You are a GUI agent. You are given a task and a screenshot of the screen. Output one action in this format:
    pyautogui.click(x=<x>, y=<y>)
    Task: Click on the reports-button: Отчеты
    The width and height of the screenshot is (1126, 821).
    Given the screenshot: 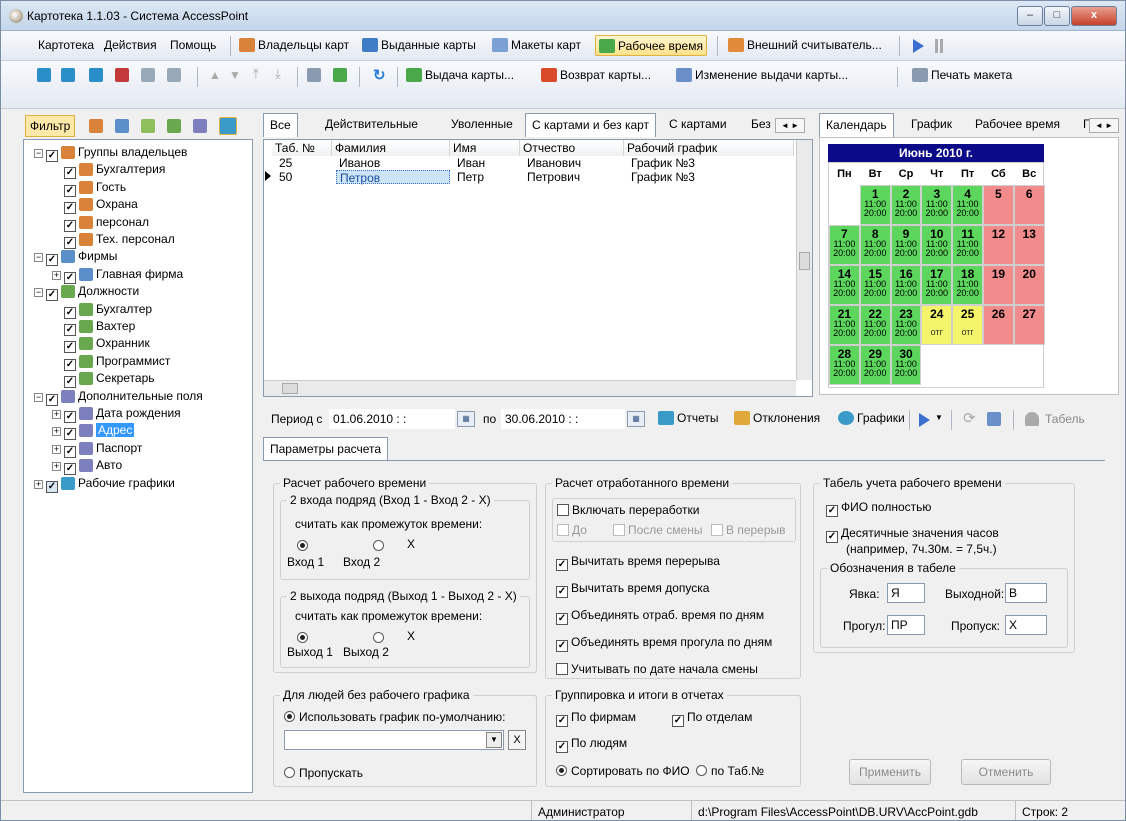 What is the action you would take?
    pyautogui.click(x=688, y=418)
    